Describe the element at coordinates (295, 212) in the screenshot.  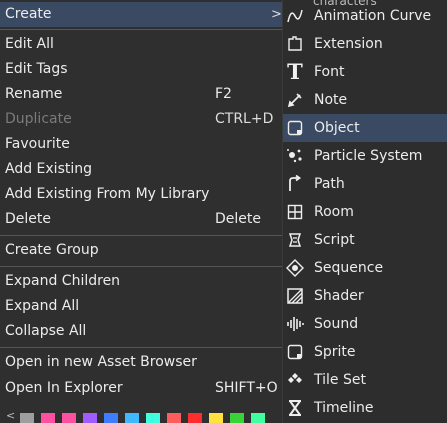
I see `room-icon` at that location.